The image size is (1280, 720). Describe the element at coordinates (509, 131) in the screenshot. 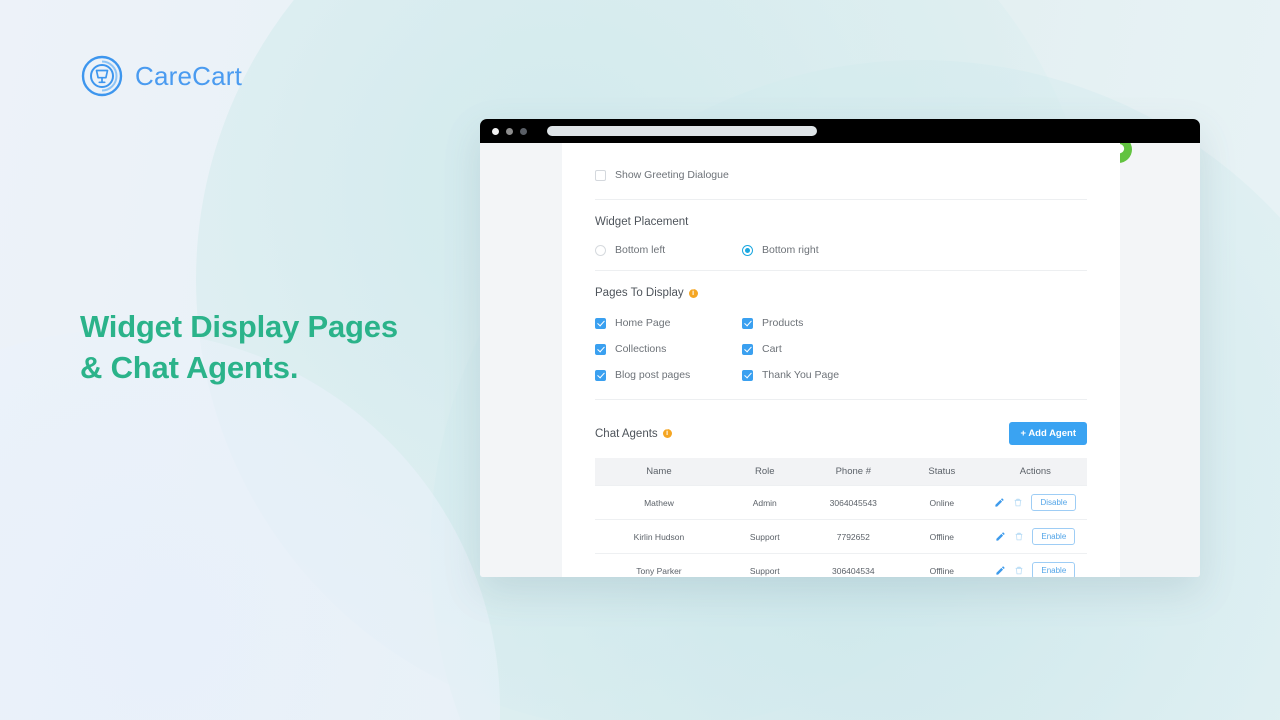

I see `window-minimize-dot-icon` at that location.